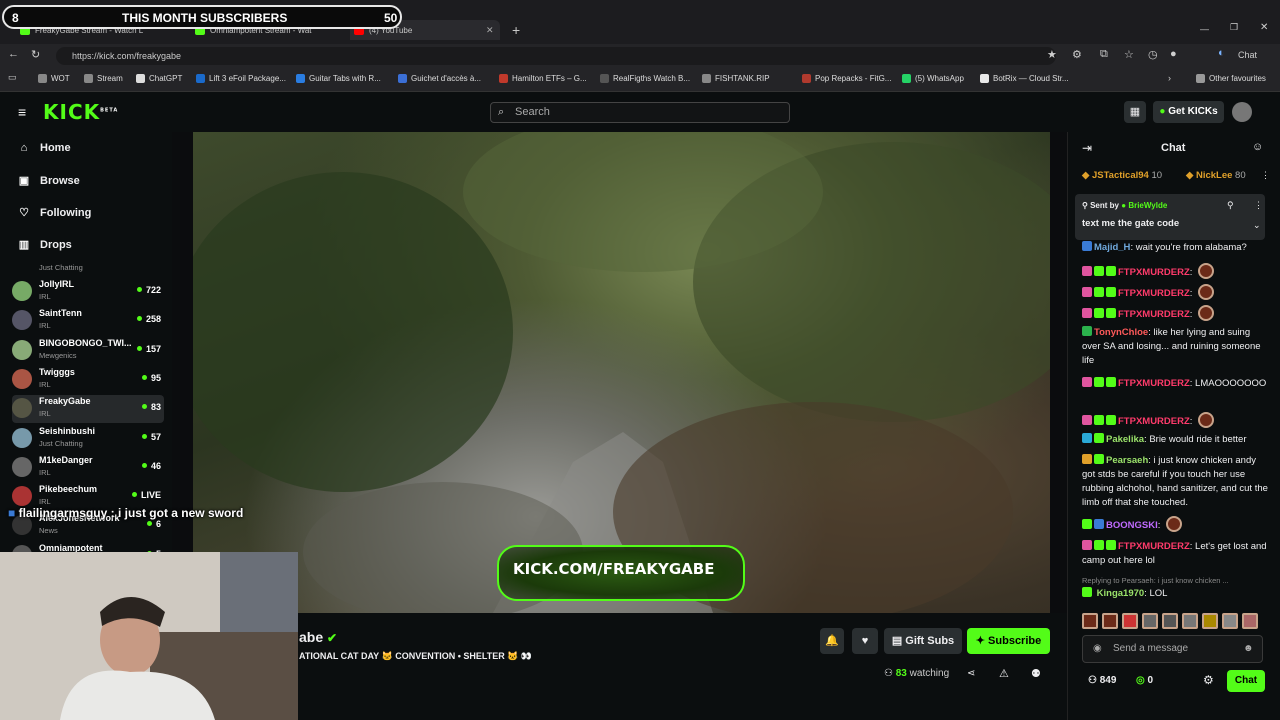 This screenshot has height=720, width=1280. I want to click on get-kicks-button: ● Get KICKs, so click(1188, 112).